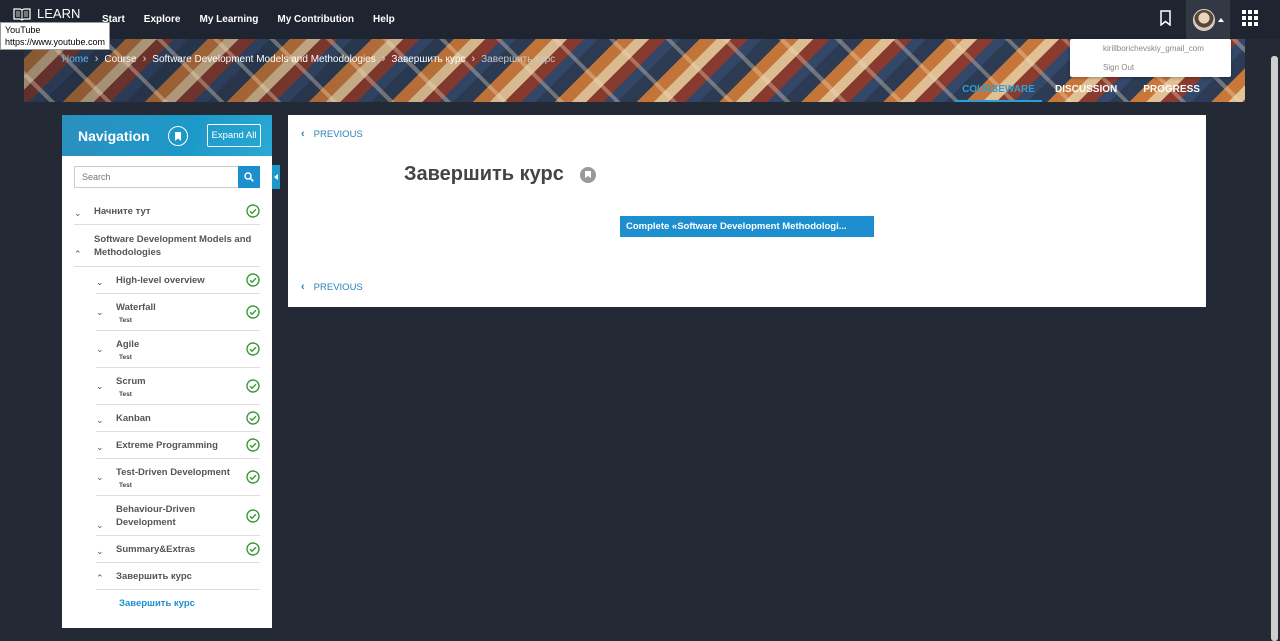  What do you see at coordinates (167, 212) in the screenshot?
I see `nav-item-start-here: ⌄ Начните тут` at bounding box center [167, 212].